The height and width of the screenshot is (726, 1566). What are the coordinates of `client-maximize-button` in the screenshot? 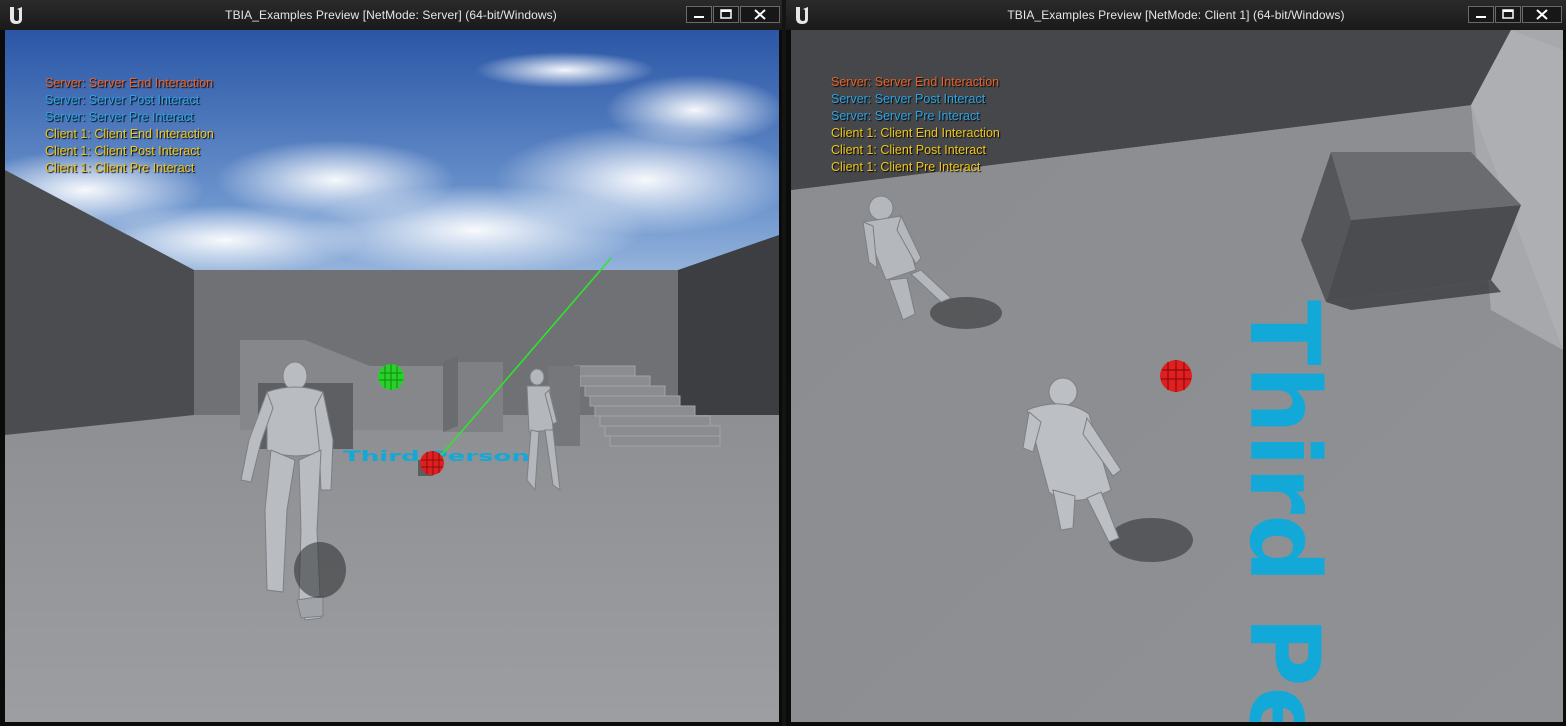 It's located at (1508, 14).